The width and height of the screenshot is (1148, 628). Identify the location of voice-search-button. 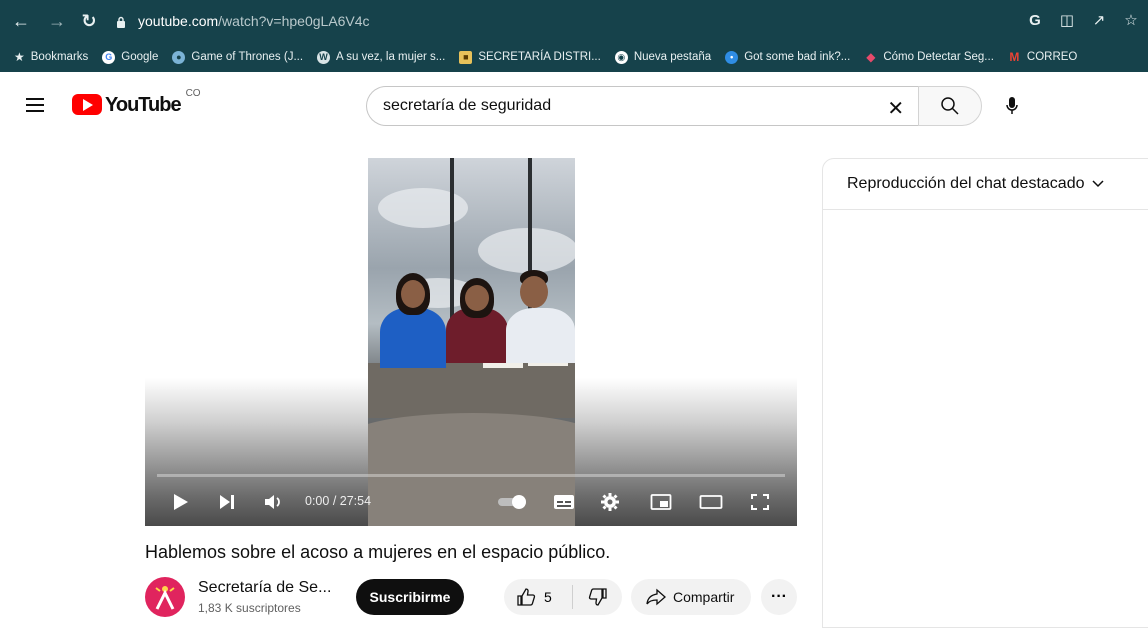
(1012, 106).